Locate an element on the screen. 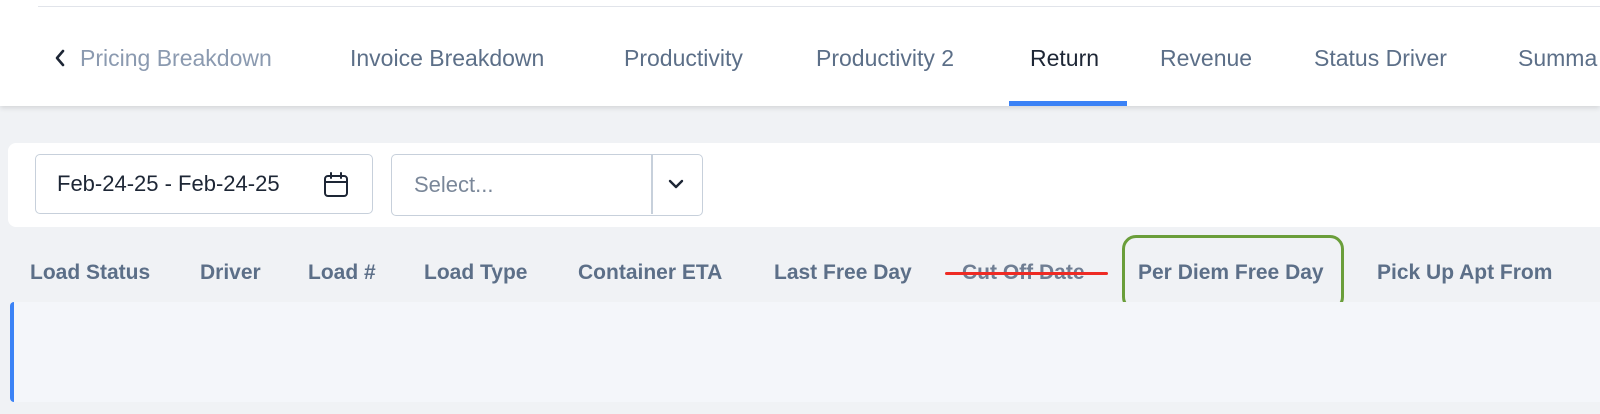 This screenshot has height=414, width=1600. column-header-per-diem-free-day: Per Diem Free Day is located at coordinates (1231, 273).